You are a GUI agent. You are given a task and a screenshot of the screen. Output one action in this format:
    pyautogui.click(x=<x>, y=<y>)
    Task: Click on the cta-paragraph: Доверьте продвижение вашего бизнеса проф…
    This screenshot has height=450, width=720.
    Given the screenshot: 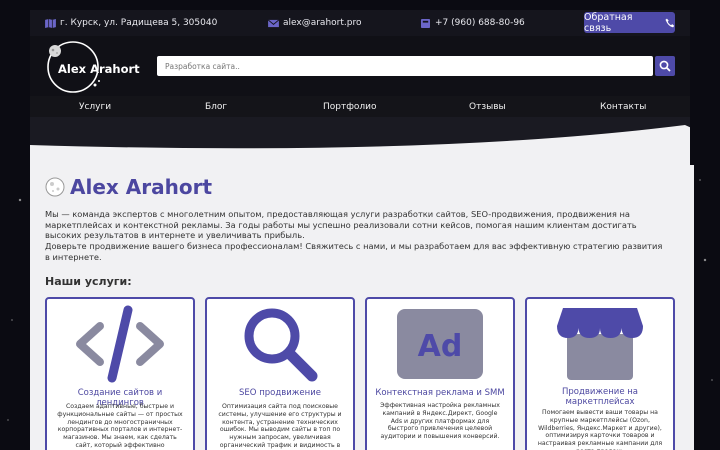 What is the action you would take?
    pyautogui.click(x=354, y=251)
    